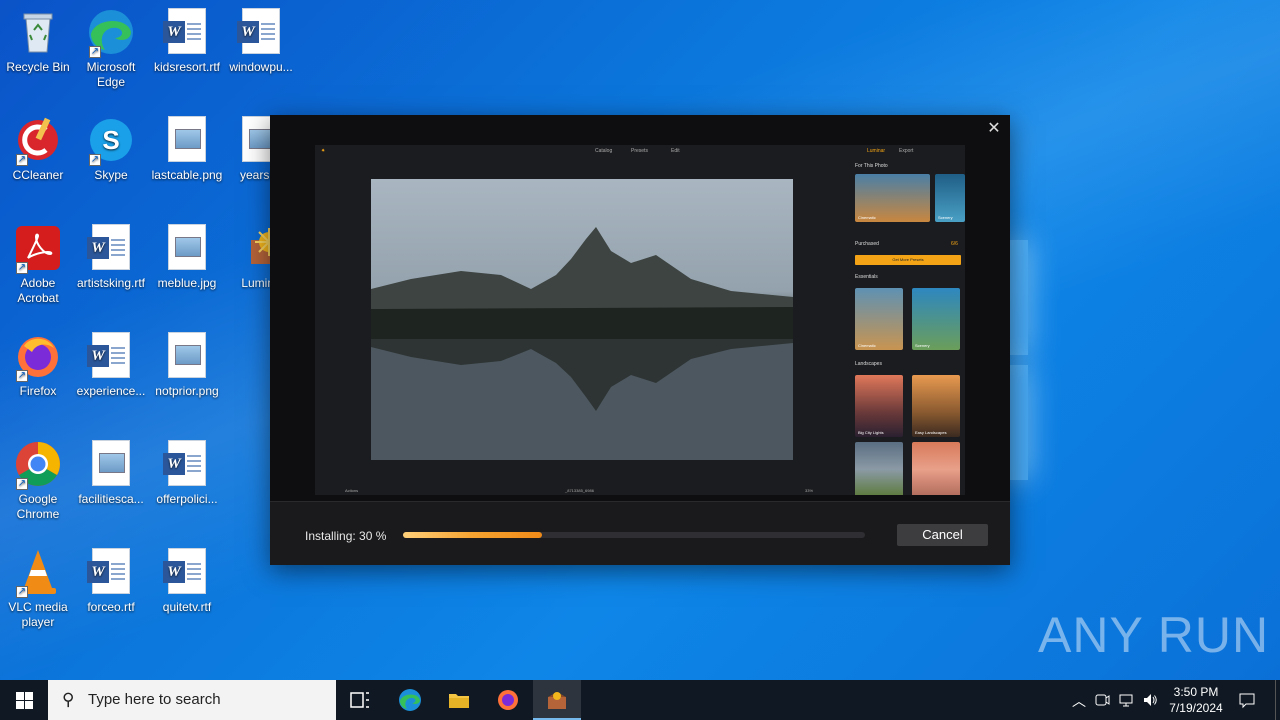 This screenshot has height=720, width=1280. Describe the element at coordinates (936, 319) in the screenshot. I see `preview-thumb-essential-scenery: Scenery` at that location.